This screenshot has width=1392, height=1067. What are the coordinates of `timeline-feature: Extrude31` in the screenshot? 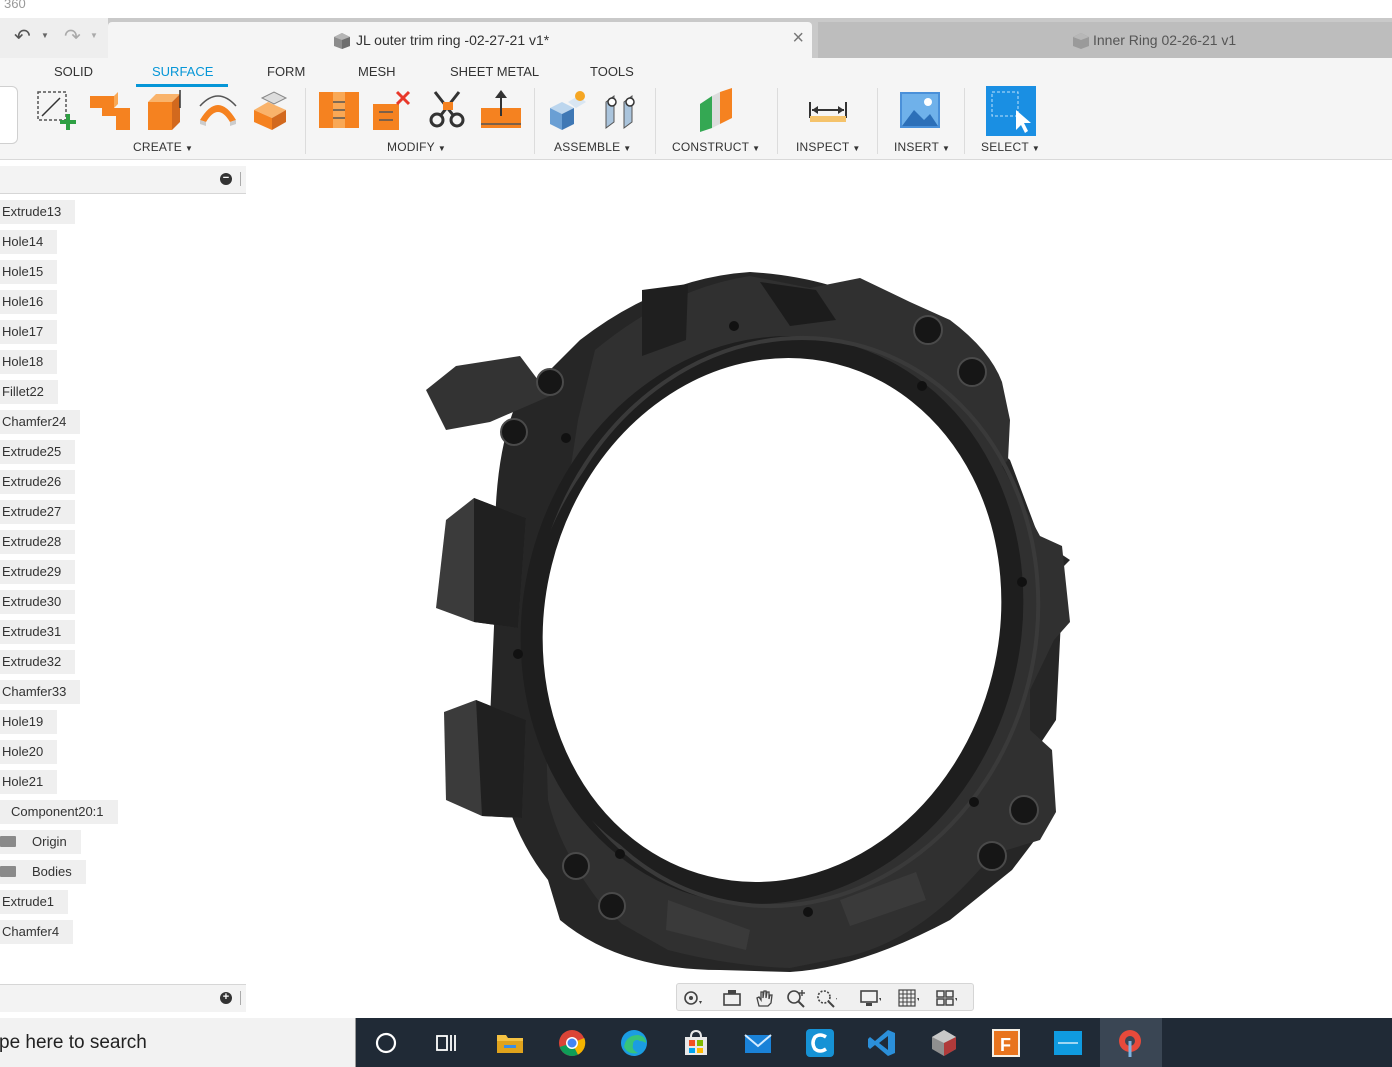 It's located at (38, 632).